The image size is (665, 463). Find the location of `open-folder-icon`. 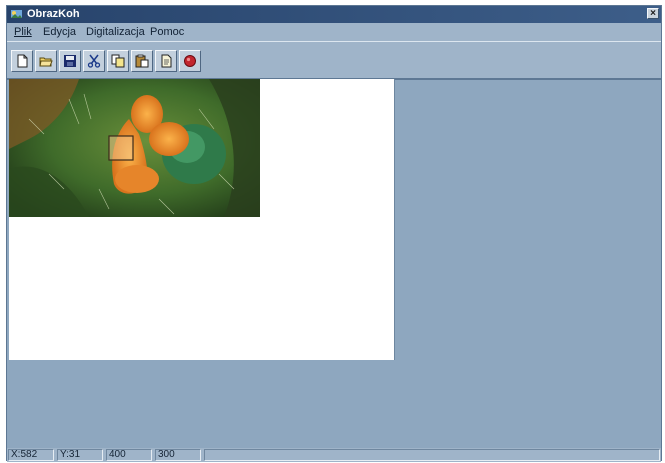

open-folder-icon is located at coordinates (46, 62).